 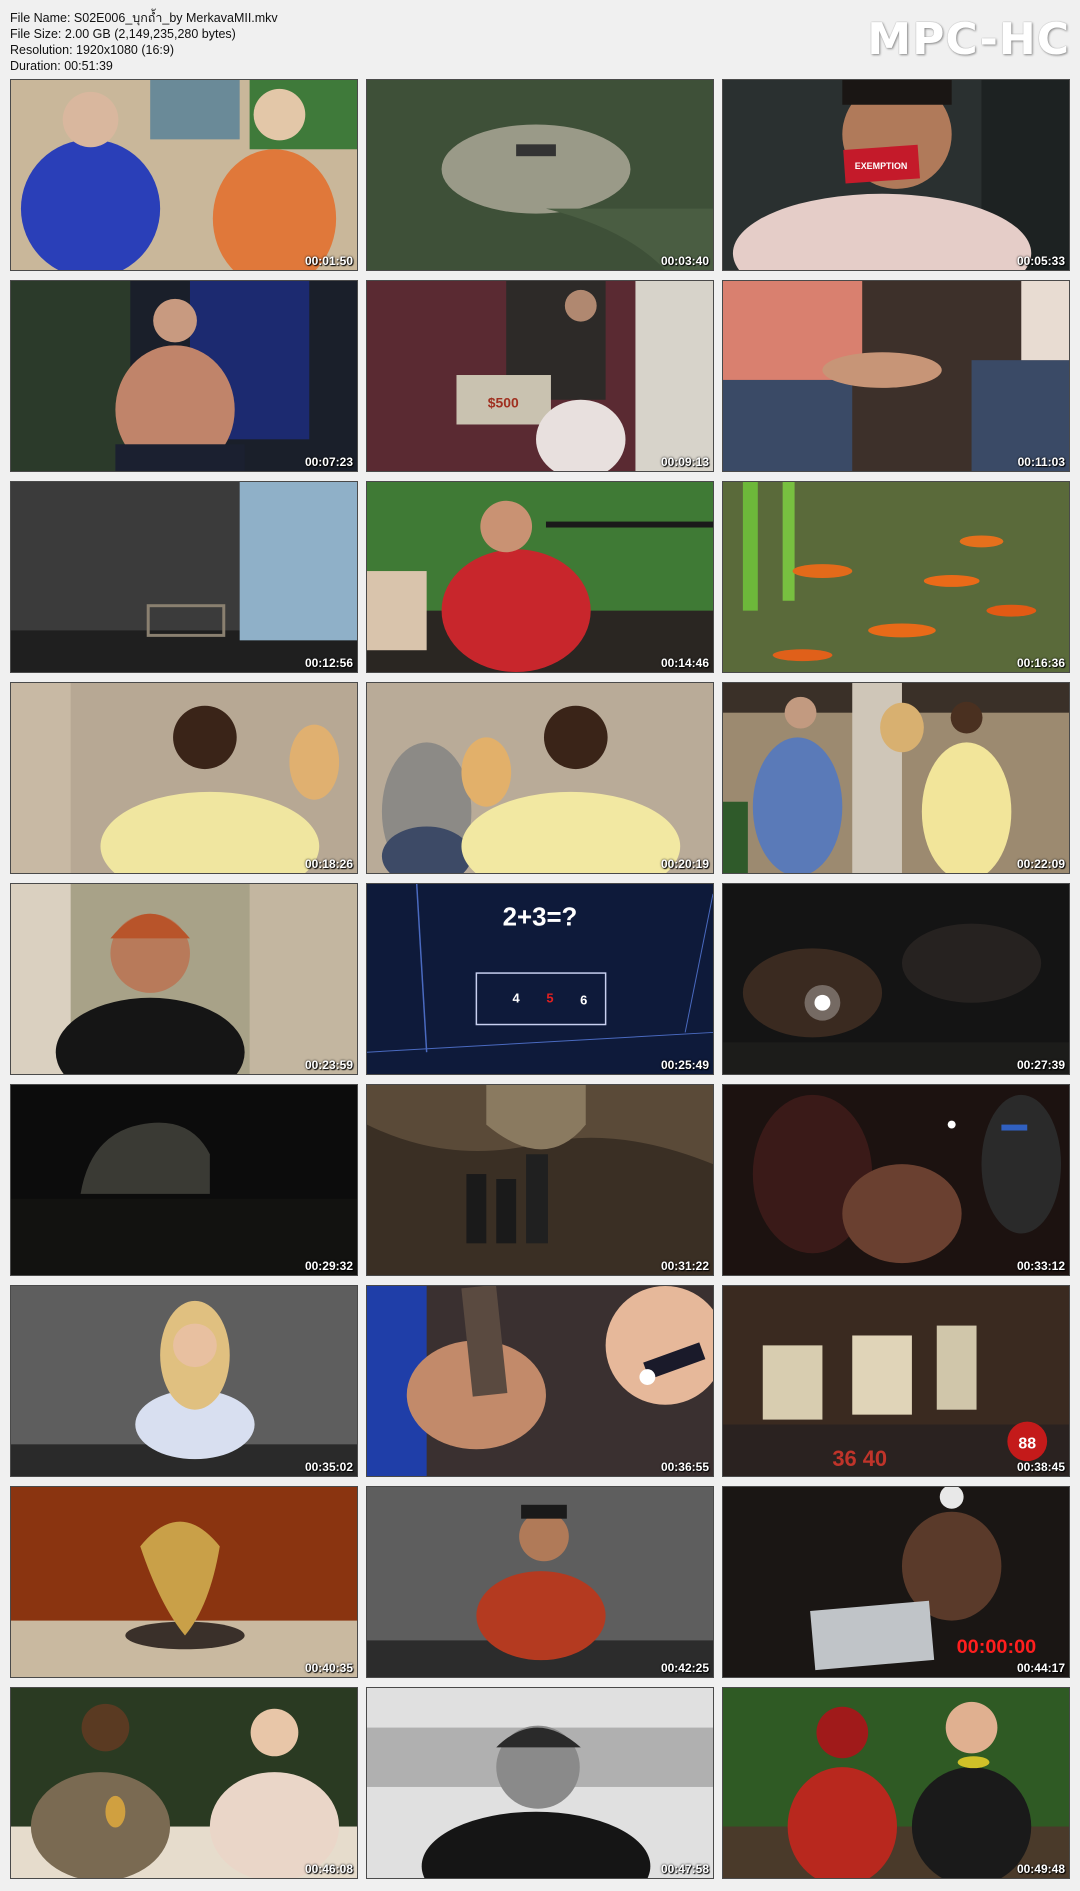 What do you see at coordinates (184, 1180) in the screenshot?
I see `thumbnail-16: 00:29:32` at bounding box center [184, 1180].